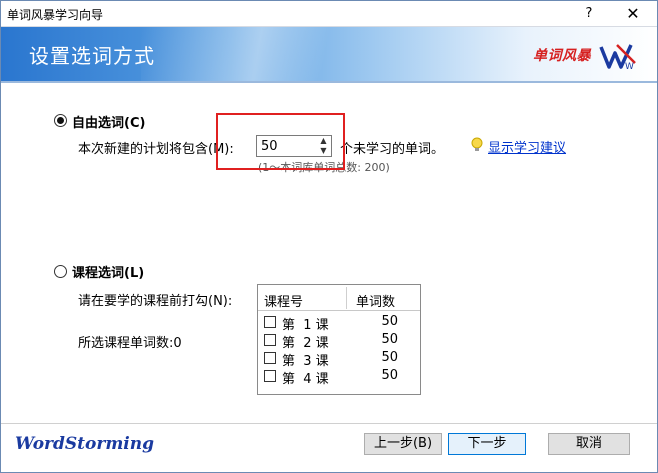 The width and height of the screenshot is (658, 473). I want to click on window-title: 单词风暴学习向导, so click(55, 15).